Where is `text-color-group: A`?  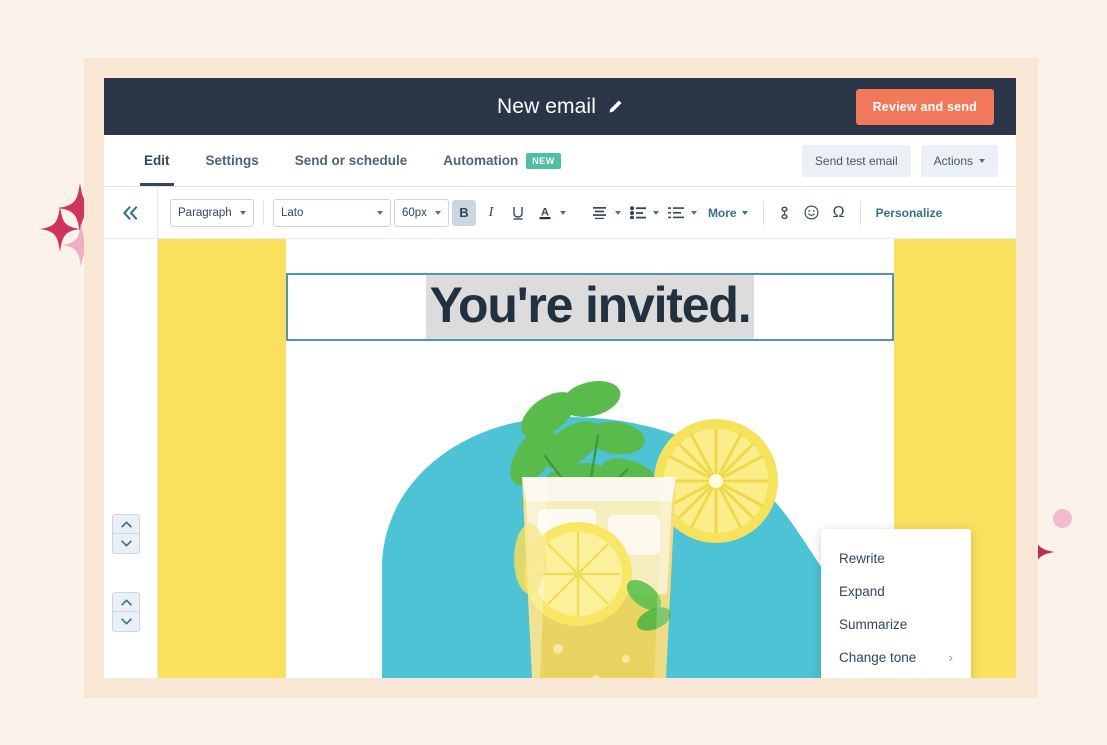 text-color-group: A is located at coordinates (550, 213).